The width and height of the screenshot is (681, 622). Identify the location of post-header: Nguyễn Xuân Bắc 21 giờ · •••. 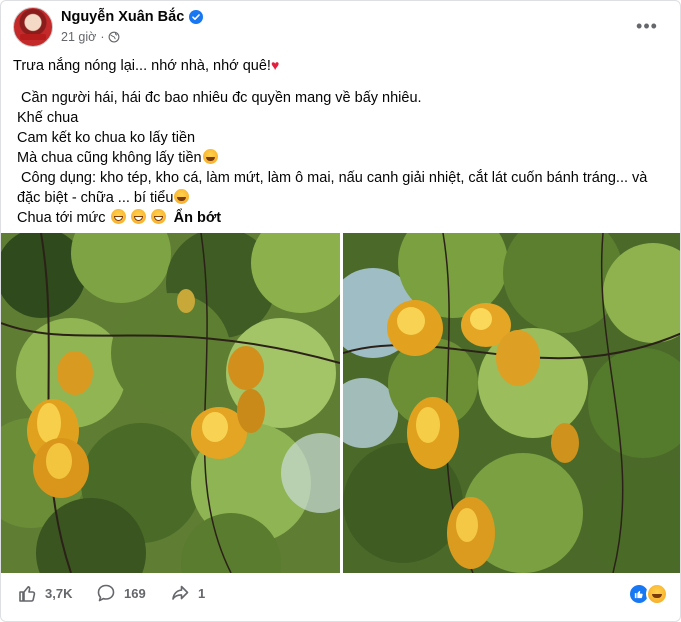
(340, 29).